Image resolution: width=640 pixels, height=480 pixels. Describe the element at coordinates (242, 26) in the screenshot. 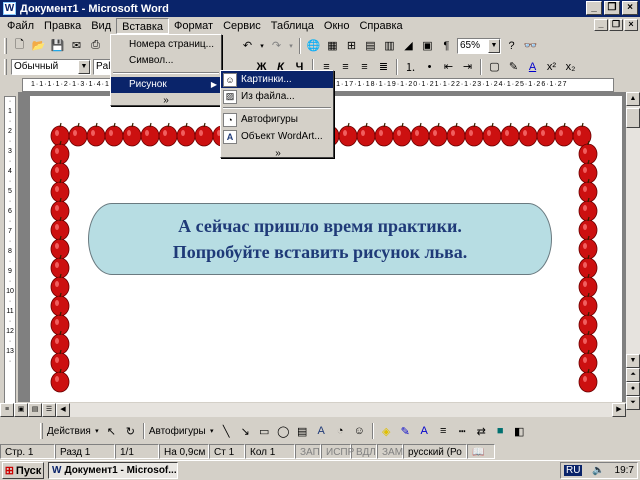

I see `menu-tools: Сервис` at that location.